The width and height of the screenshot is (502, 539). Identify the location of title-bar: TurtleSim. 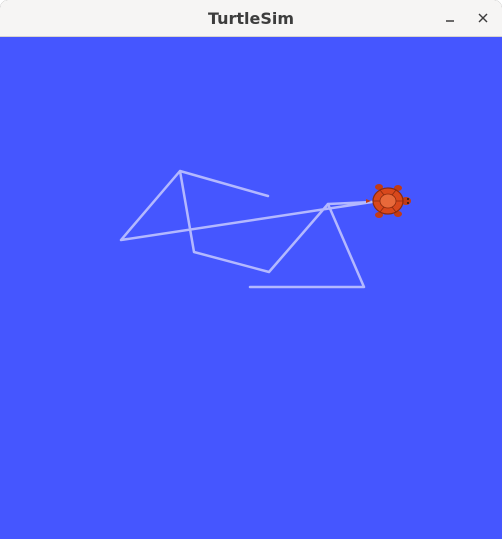
(251, 18).